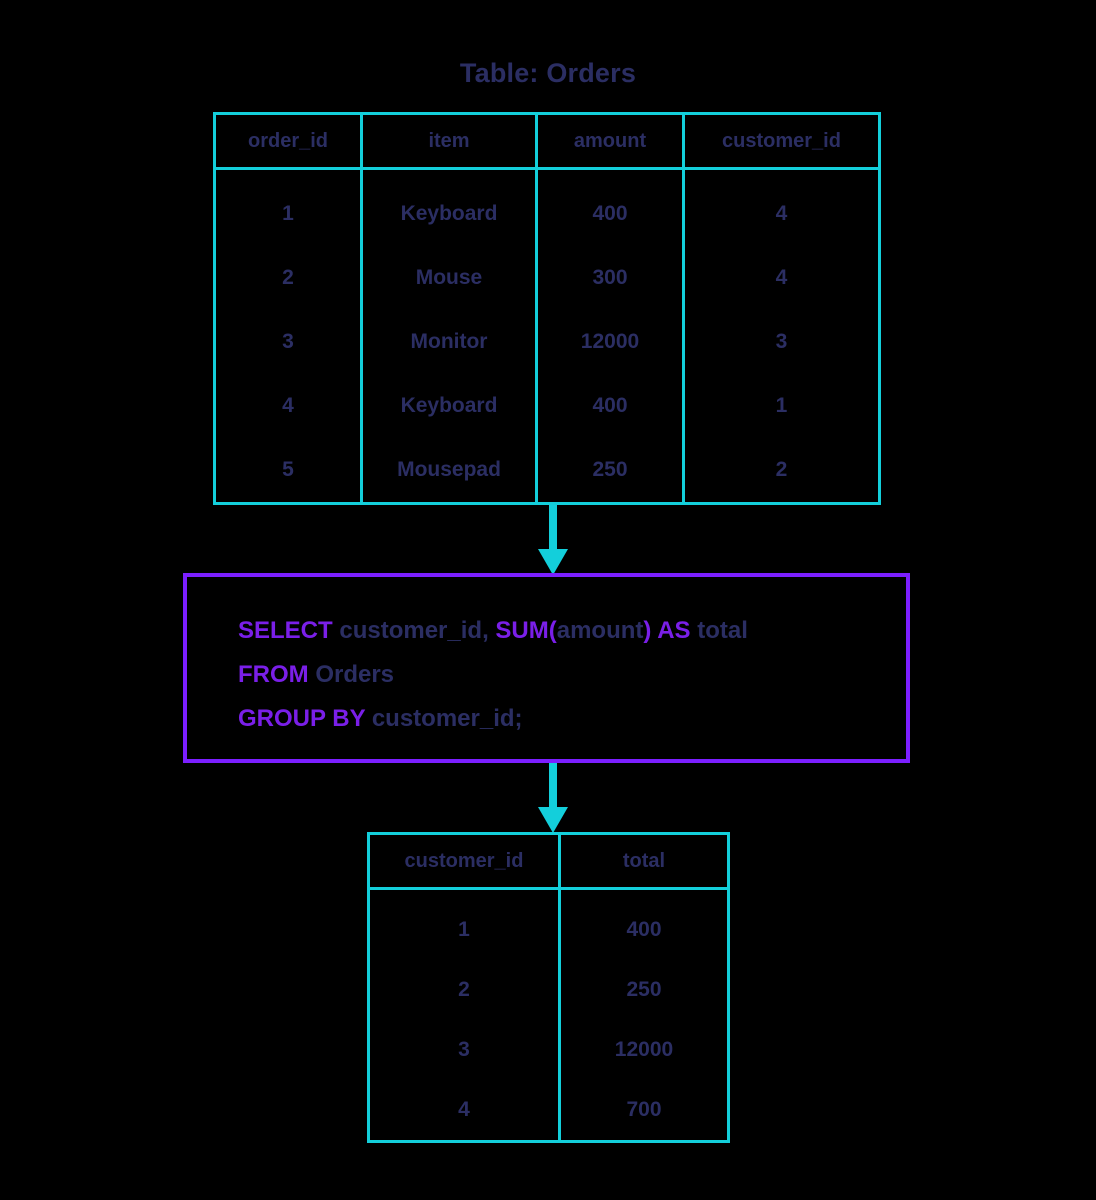 The image size is (1096, 1200). I want to click on orders-table-header-row: order_id item amount customer_id, so click(547, 142).